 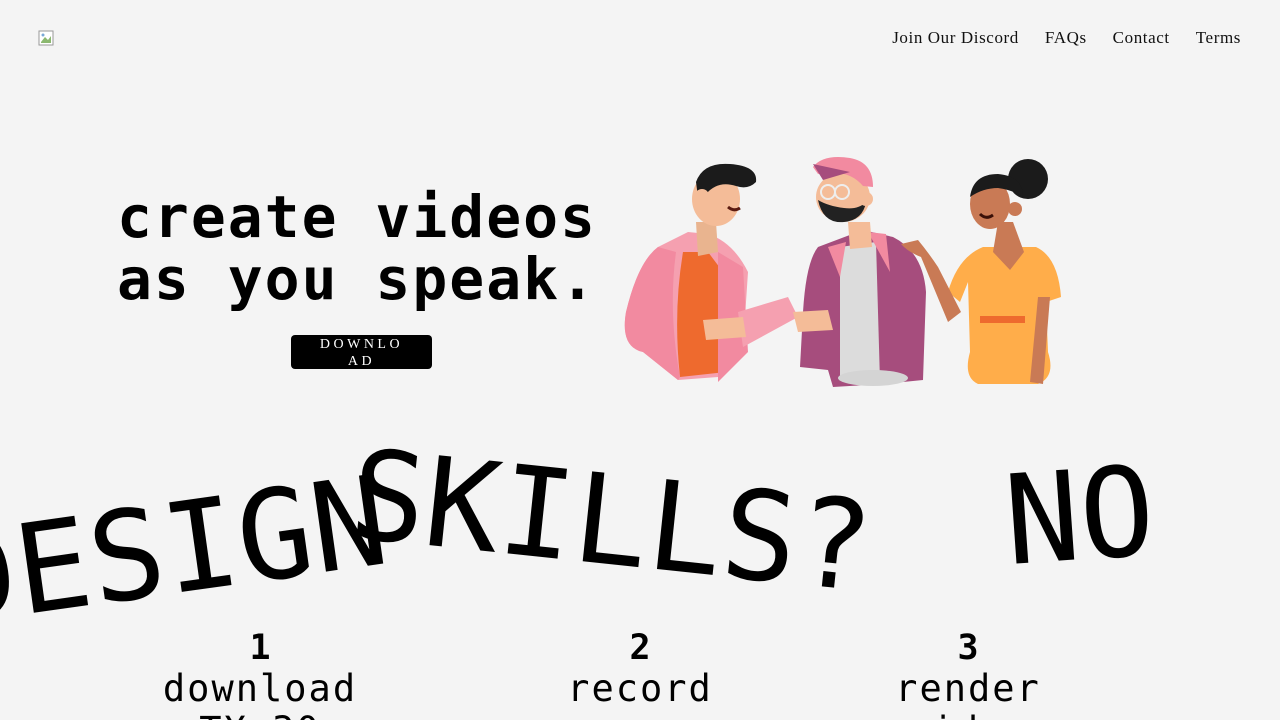 I want to click on step-2: 2 record, so click(x=640, y=669).